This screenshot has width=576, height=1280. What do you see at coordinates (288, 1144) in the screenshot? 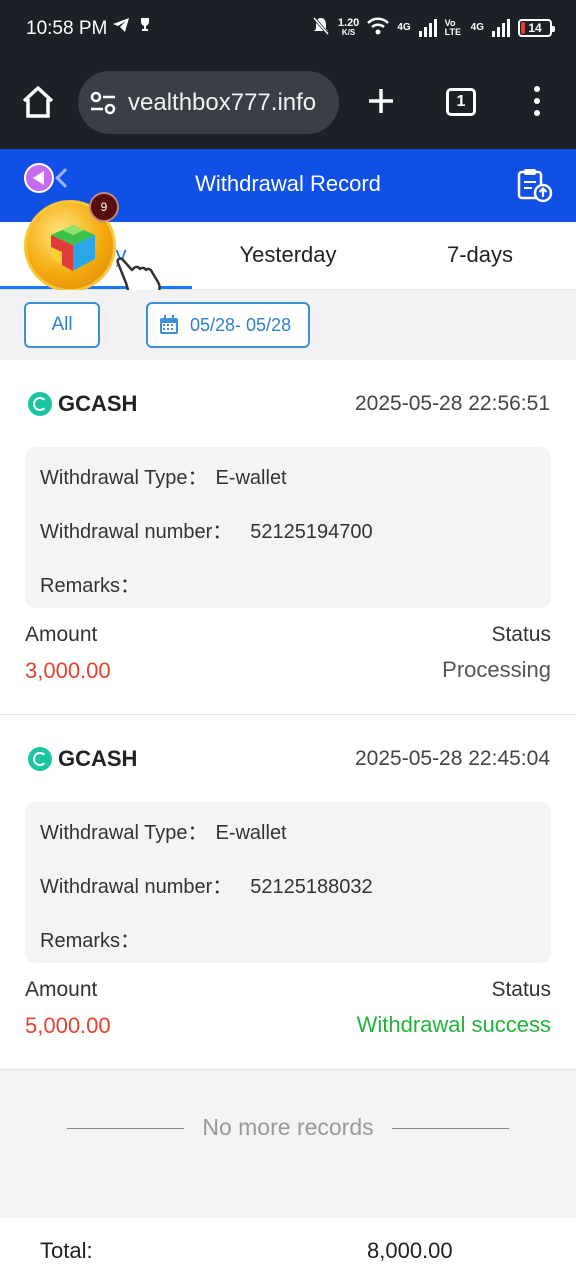
I see `end-of-list: No more records` at bounding box center [288, 1144].